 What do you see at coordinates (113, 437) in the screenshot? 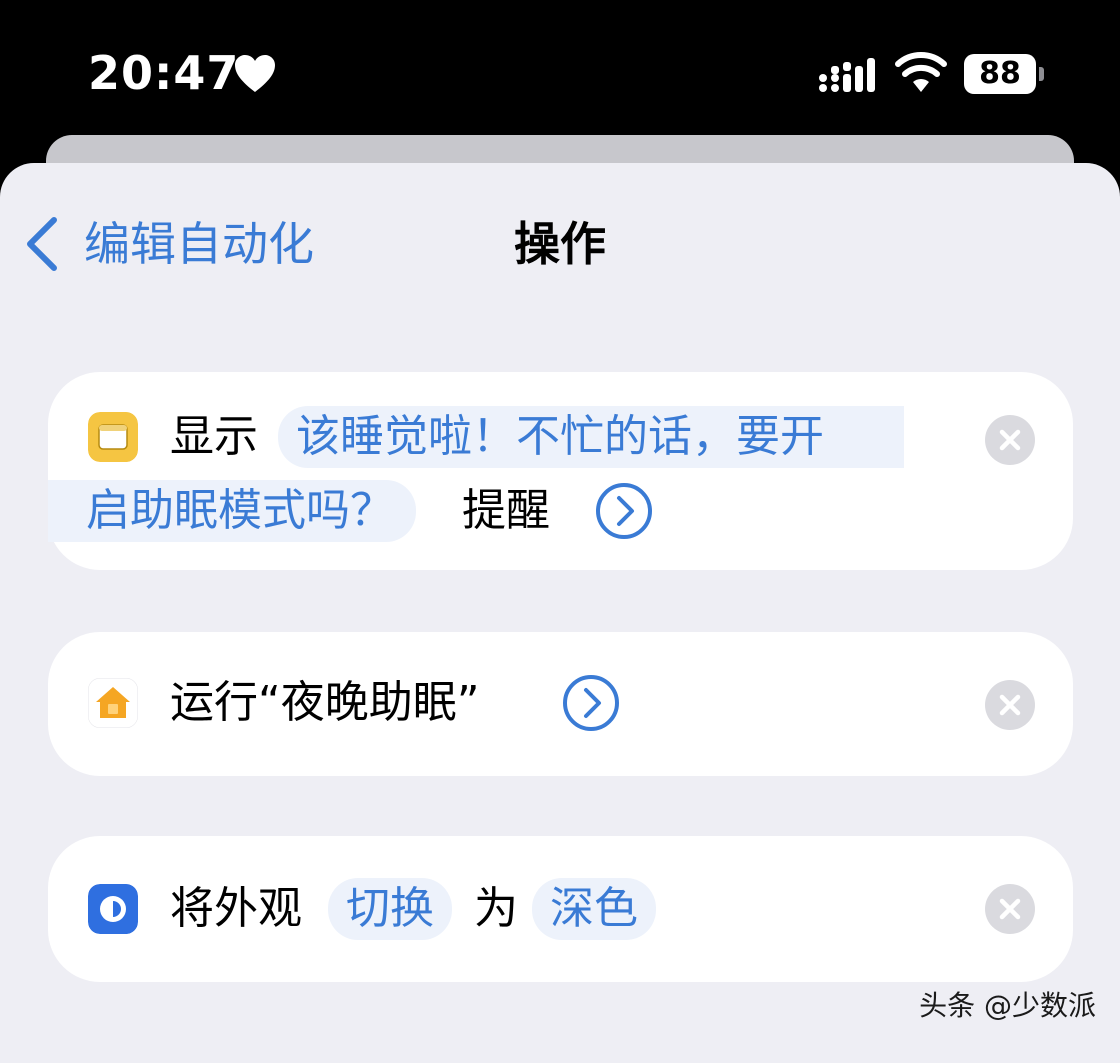
I see `alert-app-icon` at bounding box center [113, 437].